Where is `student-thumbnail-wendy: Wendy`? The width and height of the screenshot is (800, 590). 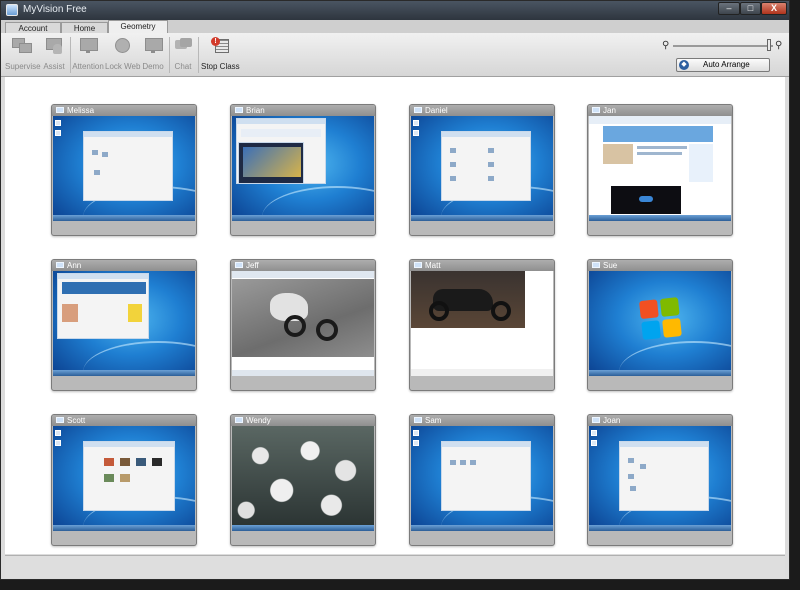 student-thumbnail-wendy: Wendy is located at coordinates (303, 480).